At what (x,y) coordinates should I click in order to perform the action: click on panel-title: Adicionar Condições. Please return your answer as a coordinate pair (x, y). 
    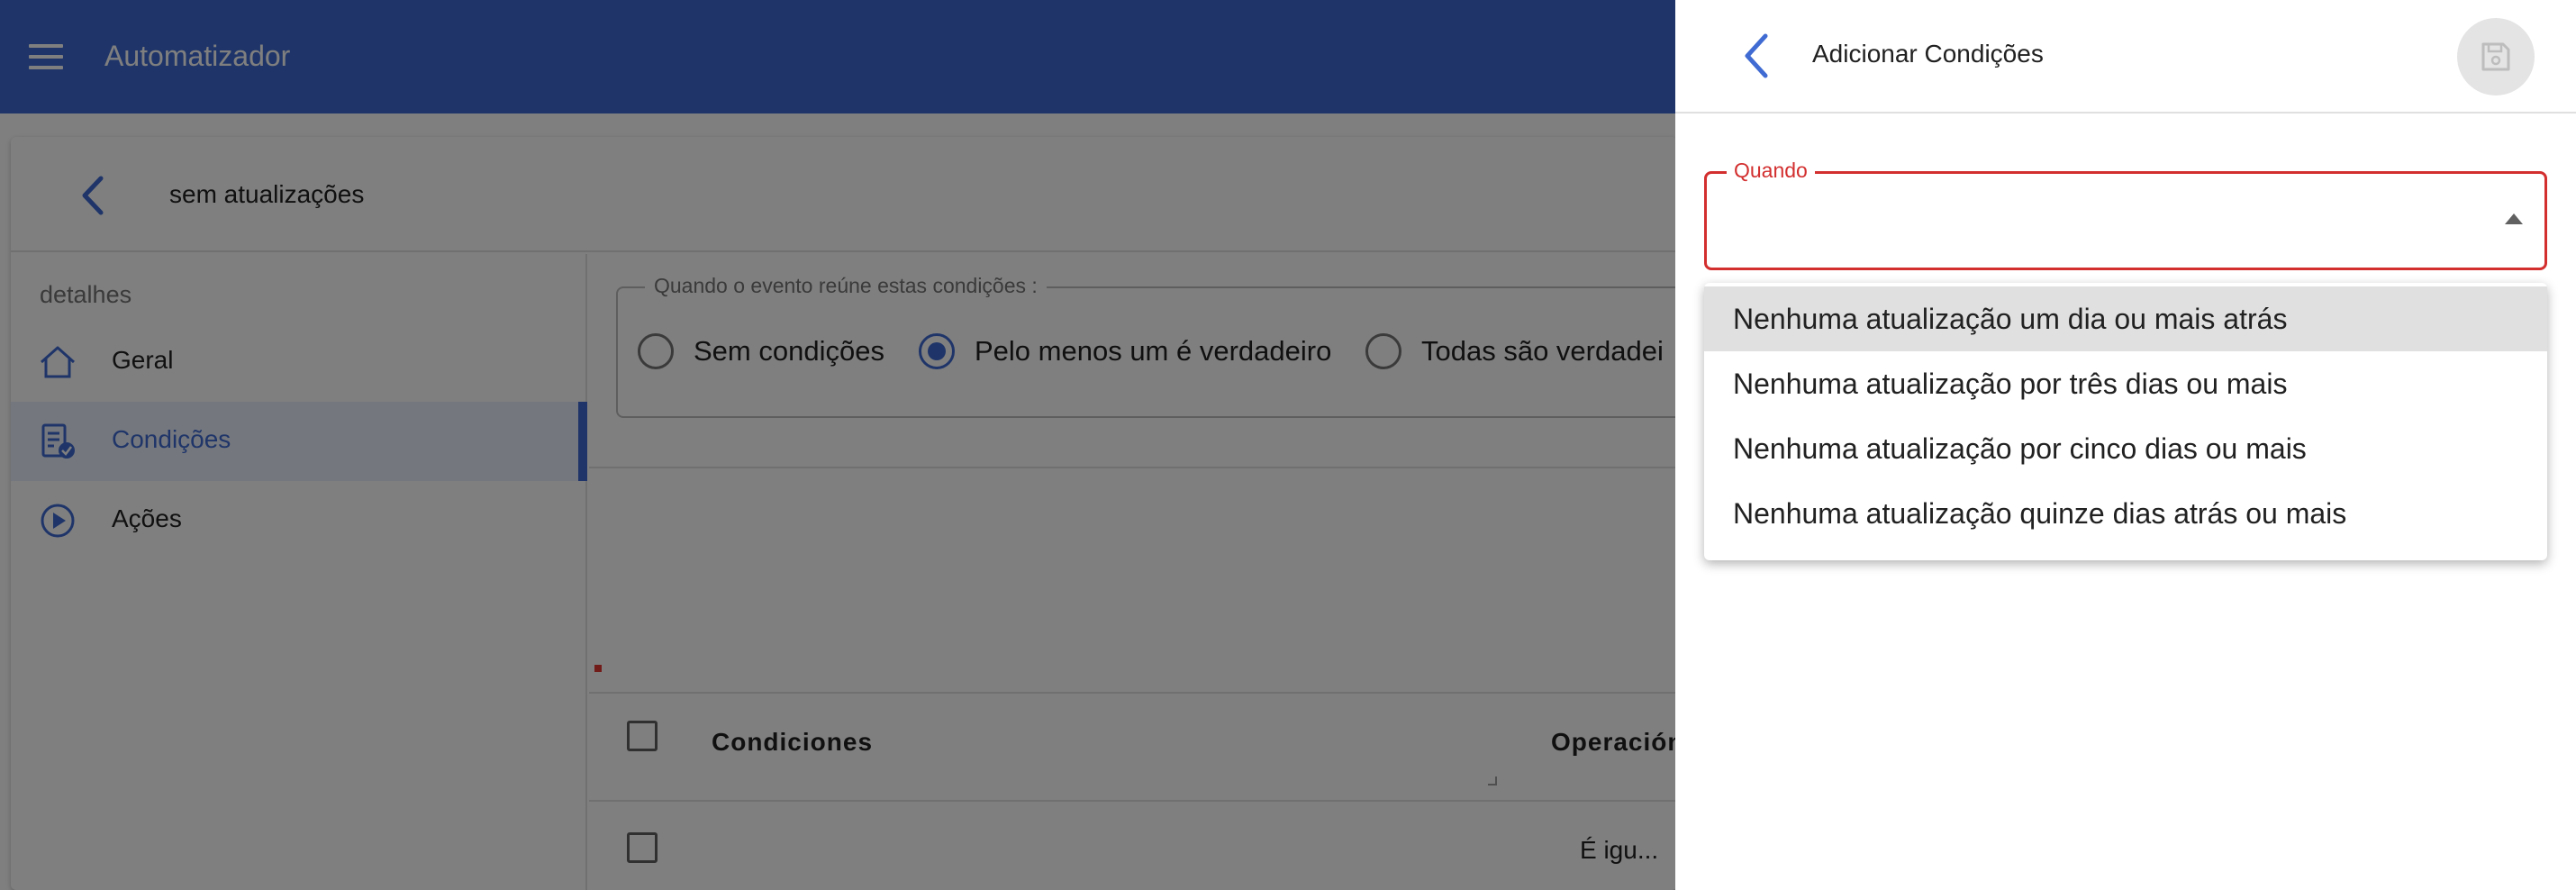
    Looking at the image, I should click on (1928, 54).